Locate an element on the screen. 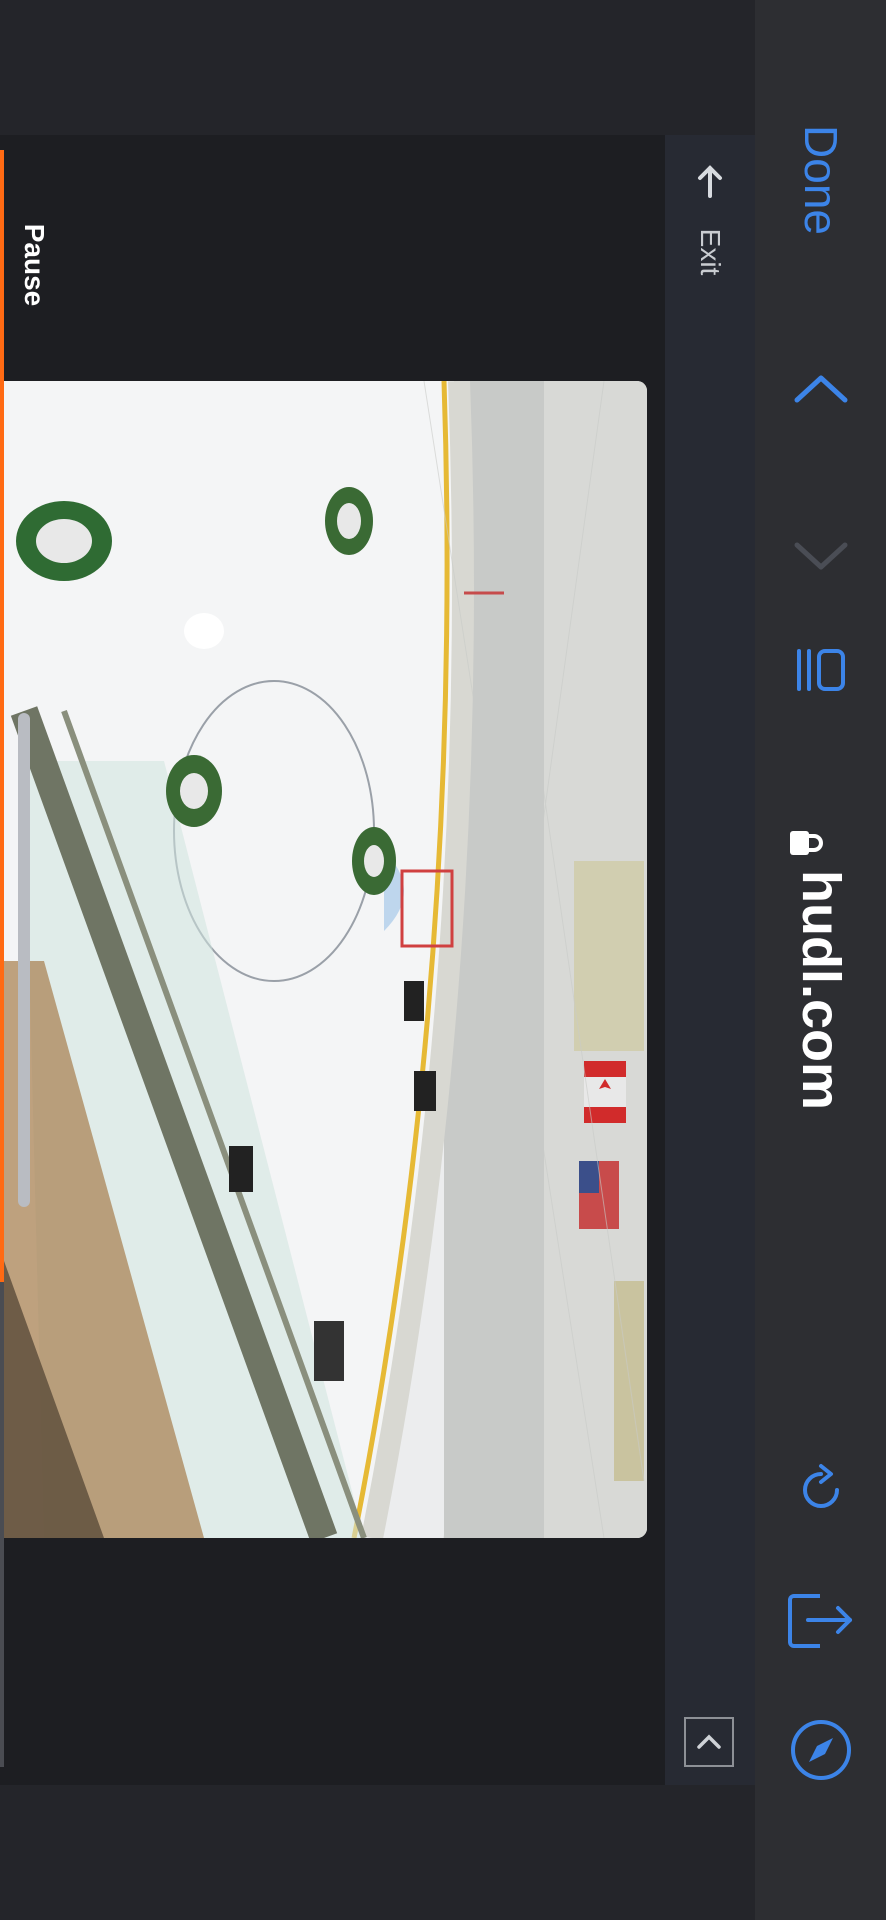  compass-icon is located at coordinates (820, 1750).